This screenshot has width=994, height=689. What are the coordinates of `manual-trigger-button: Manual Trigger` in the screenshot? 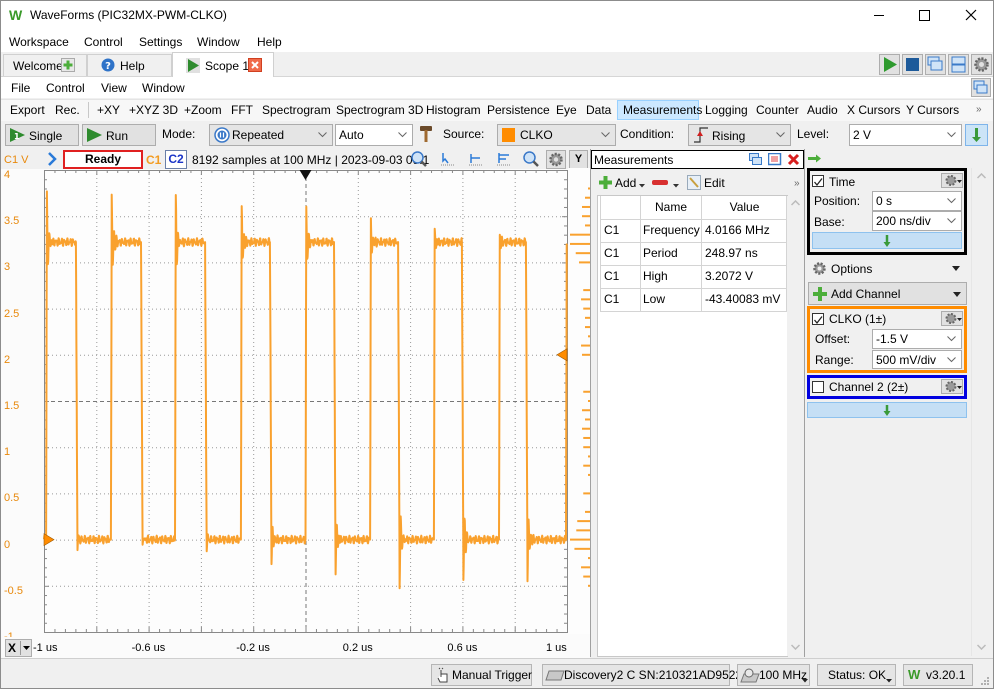 It's located at (481, 675).